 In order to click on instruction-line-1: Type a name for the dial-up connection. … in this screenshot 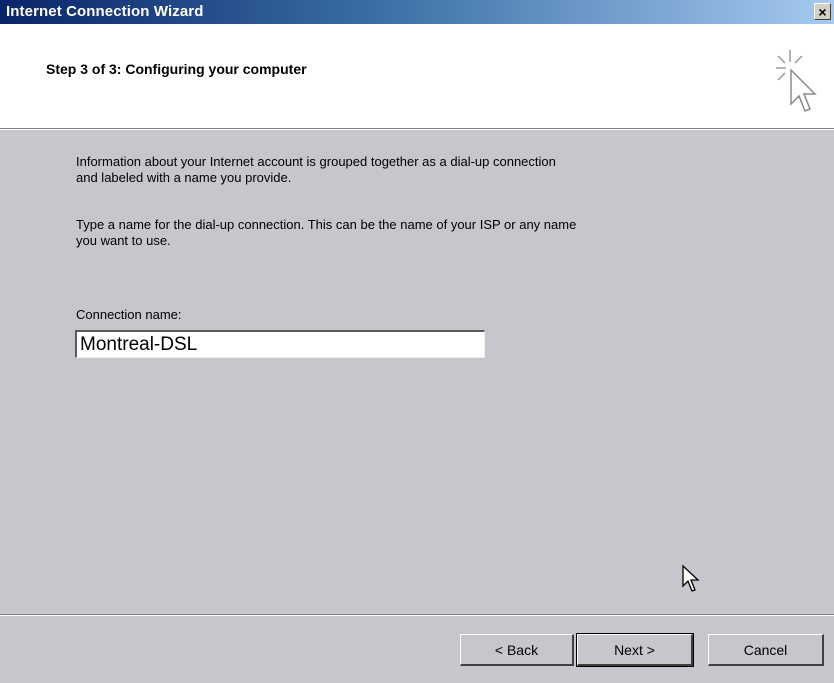, I will do `click(326, 224)`.